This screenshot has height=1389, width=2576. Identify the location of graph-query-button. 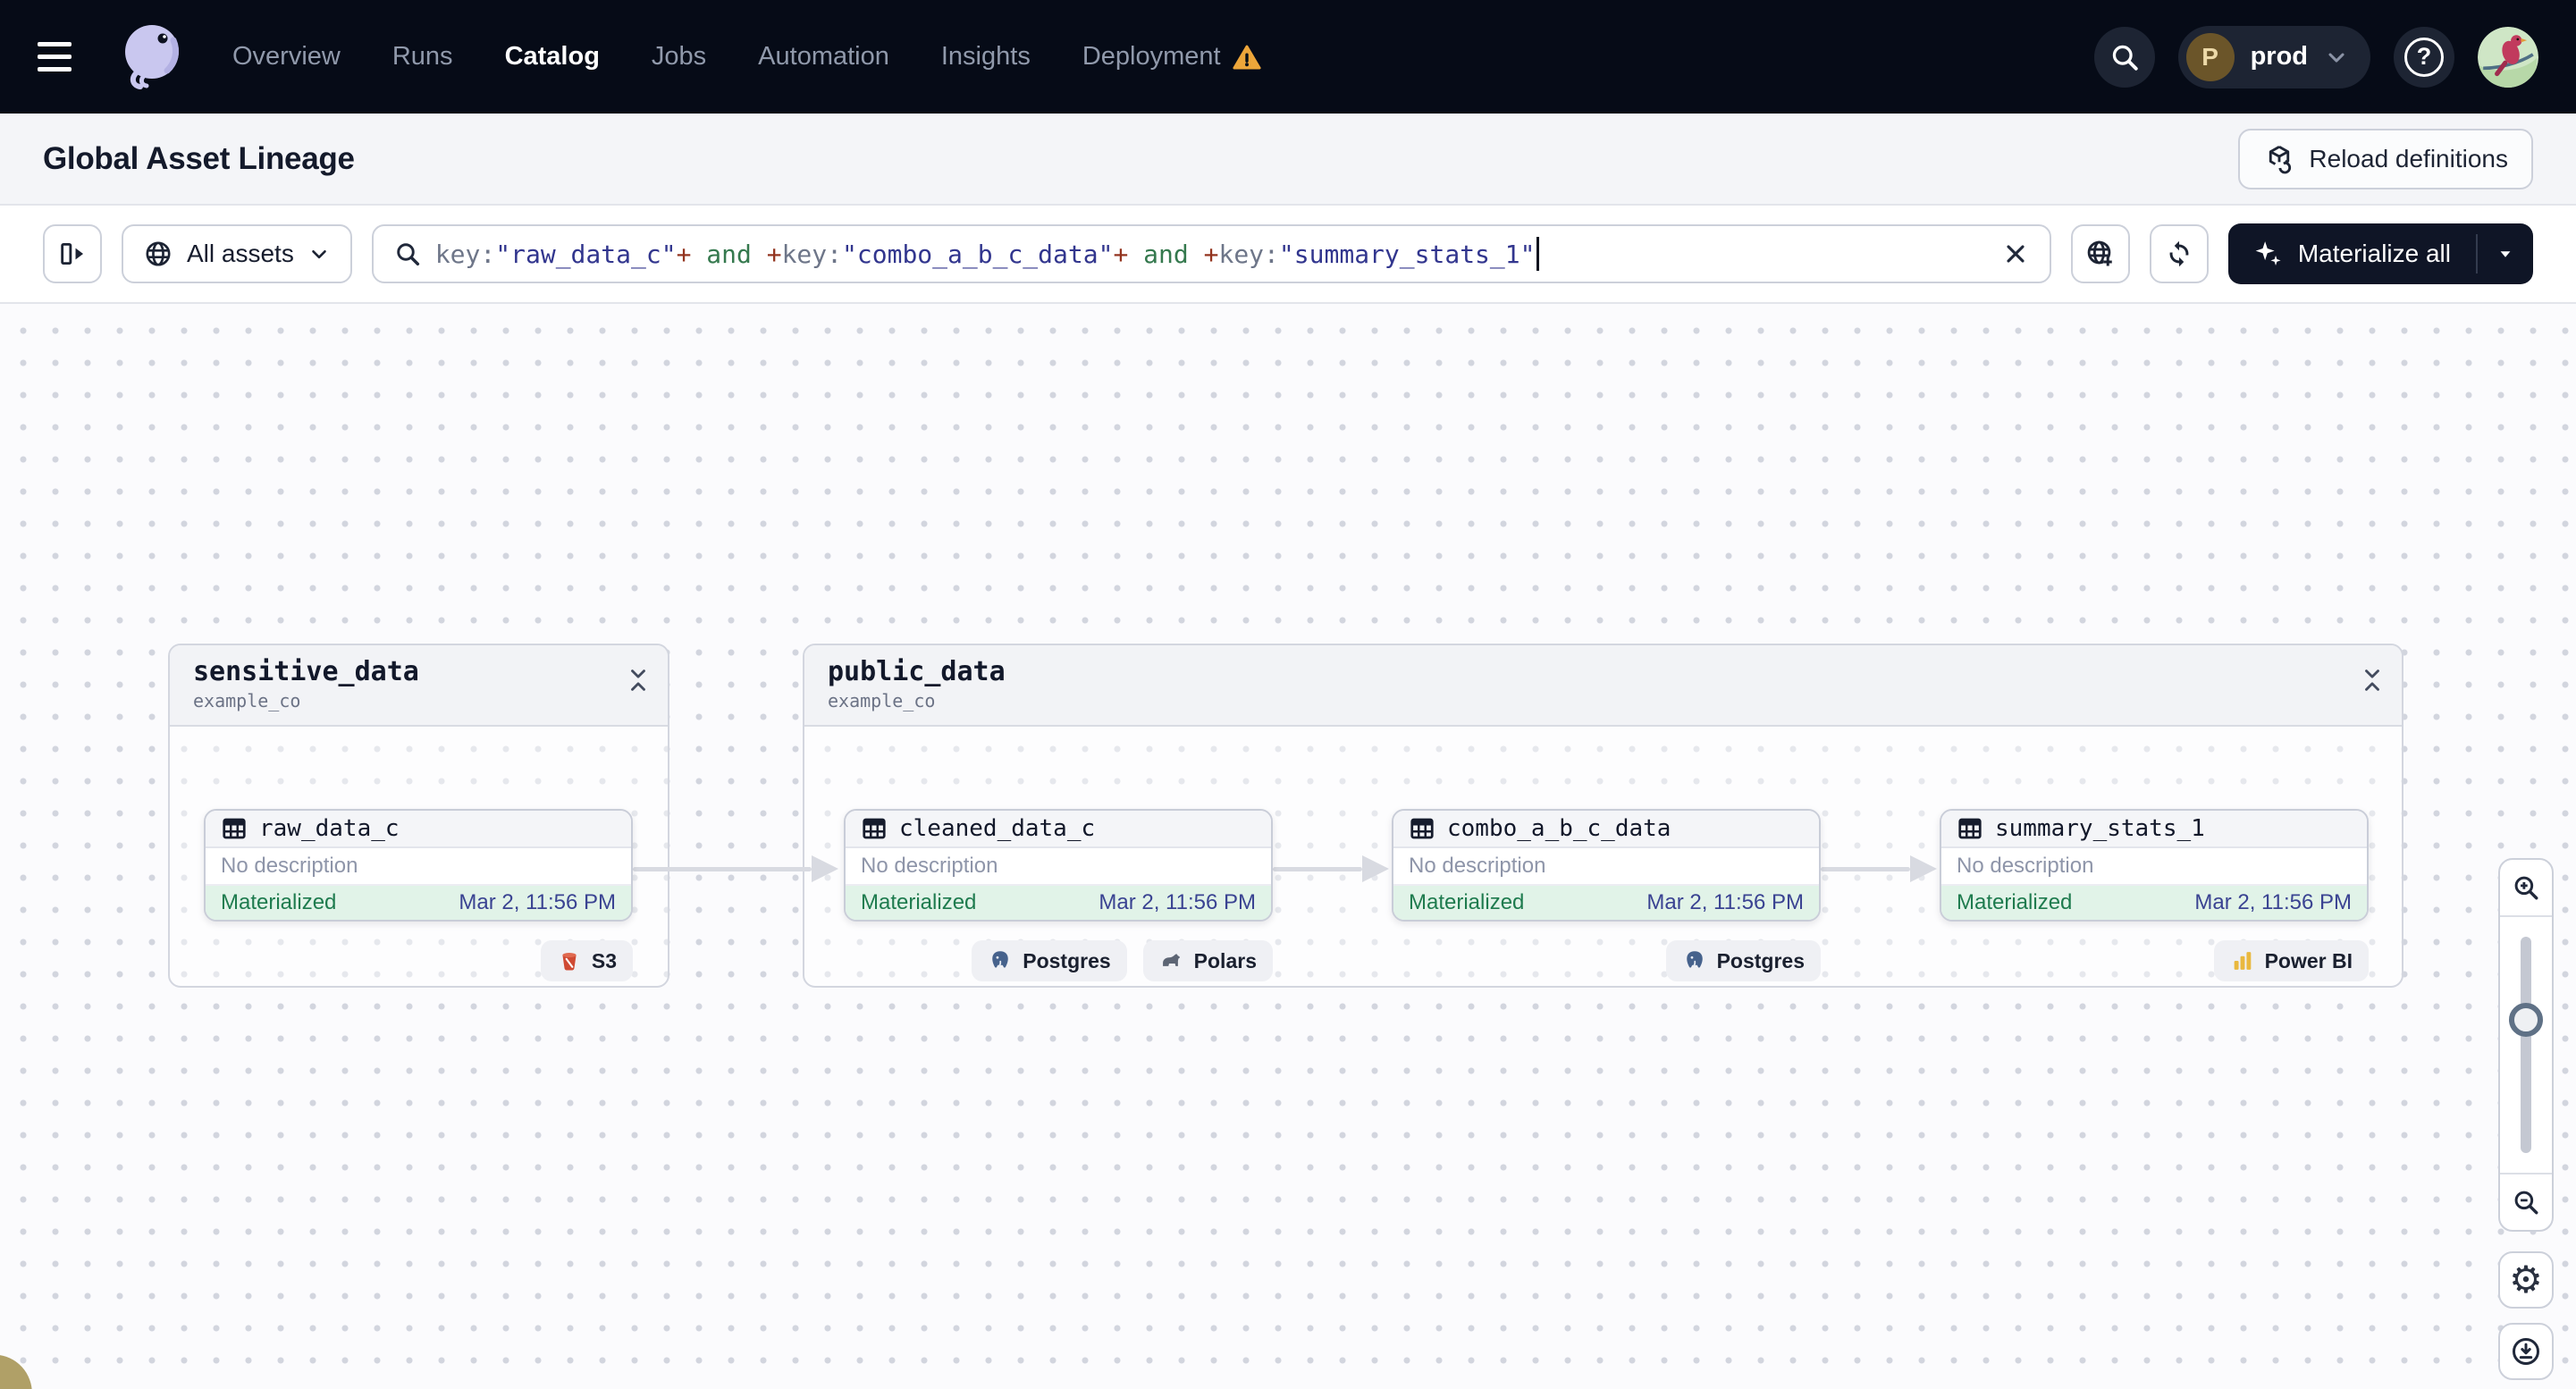
(2100, 253).